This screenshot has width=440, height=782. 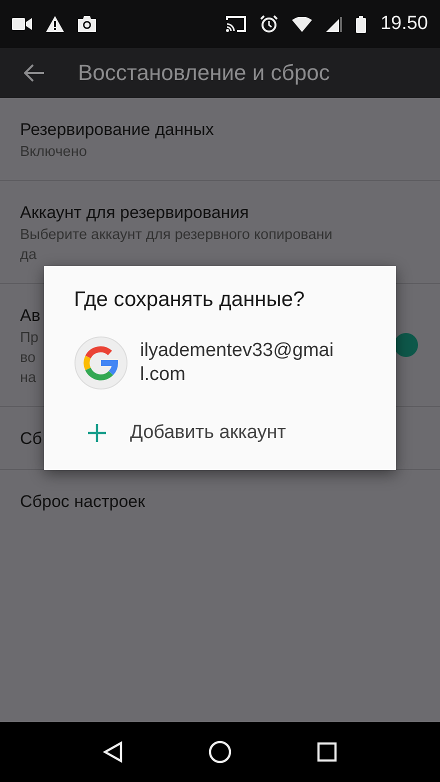 What do you see at coordinates (22, 24) in the screenshot?
I see `video-camera-icon` at bounding box center [22, 24].